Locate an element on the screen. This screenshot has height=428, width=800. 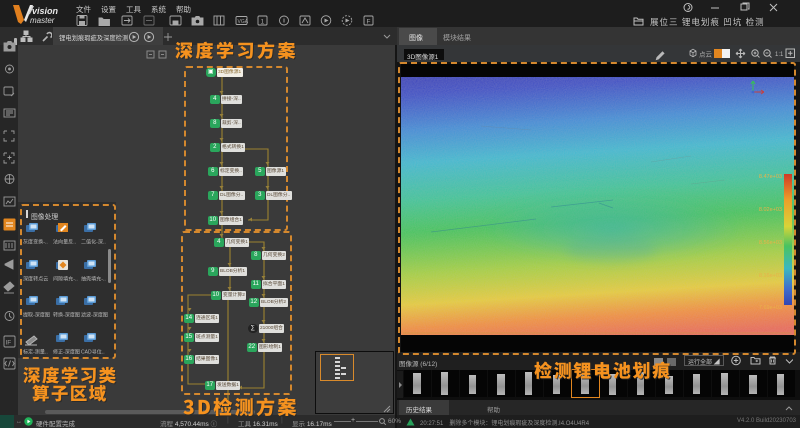
svg-text: 点云 is located at coordinates (706, 55).